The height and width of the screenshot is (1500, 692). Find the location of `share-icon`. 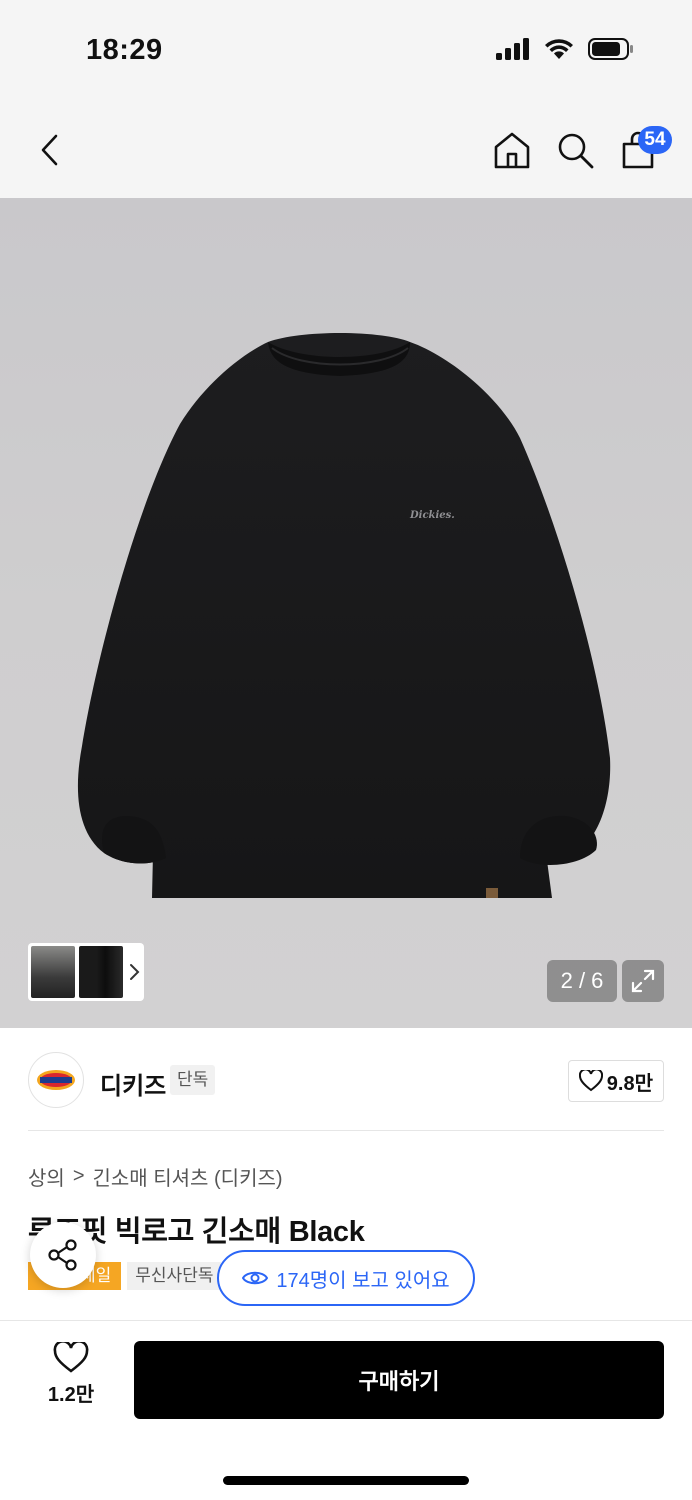

share-icon is located at coordinates (62, 1255).